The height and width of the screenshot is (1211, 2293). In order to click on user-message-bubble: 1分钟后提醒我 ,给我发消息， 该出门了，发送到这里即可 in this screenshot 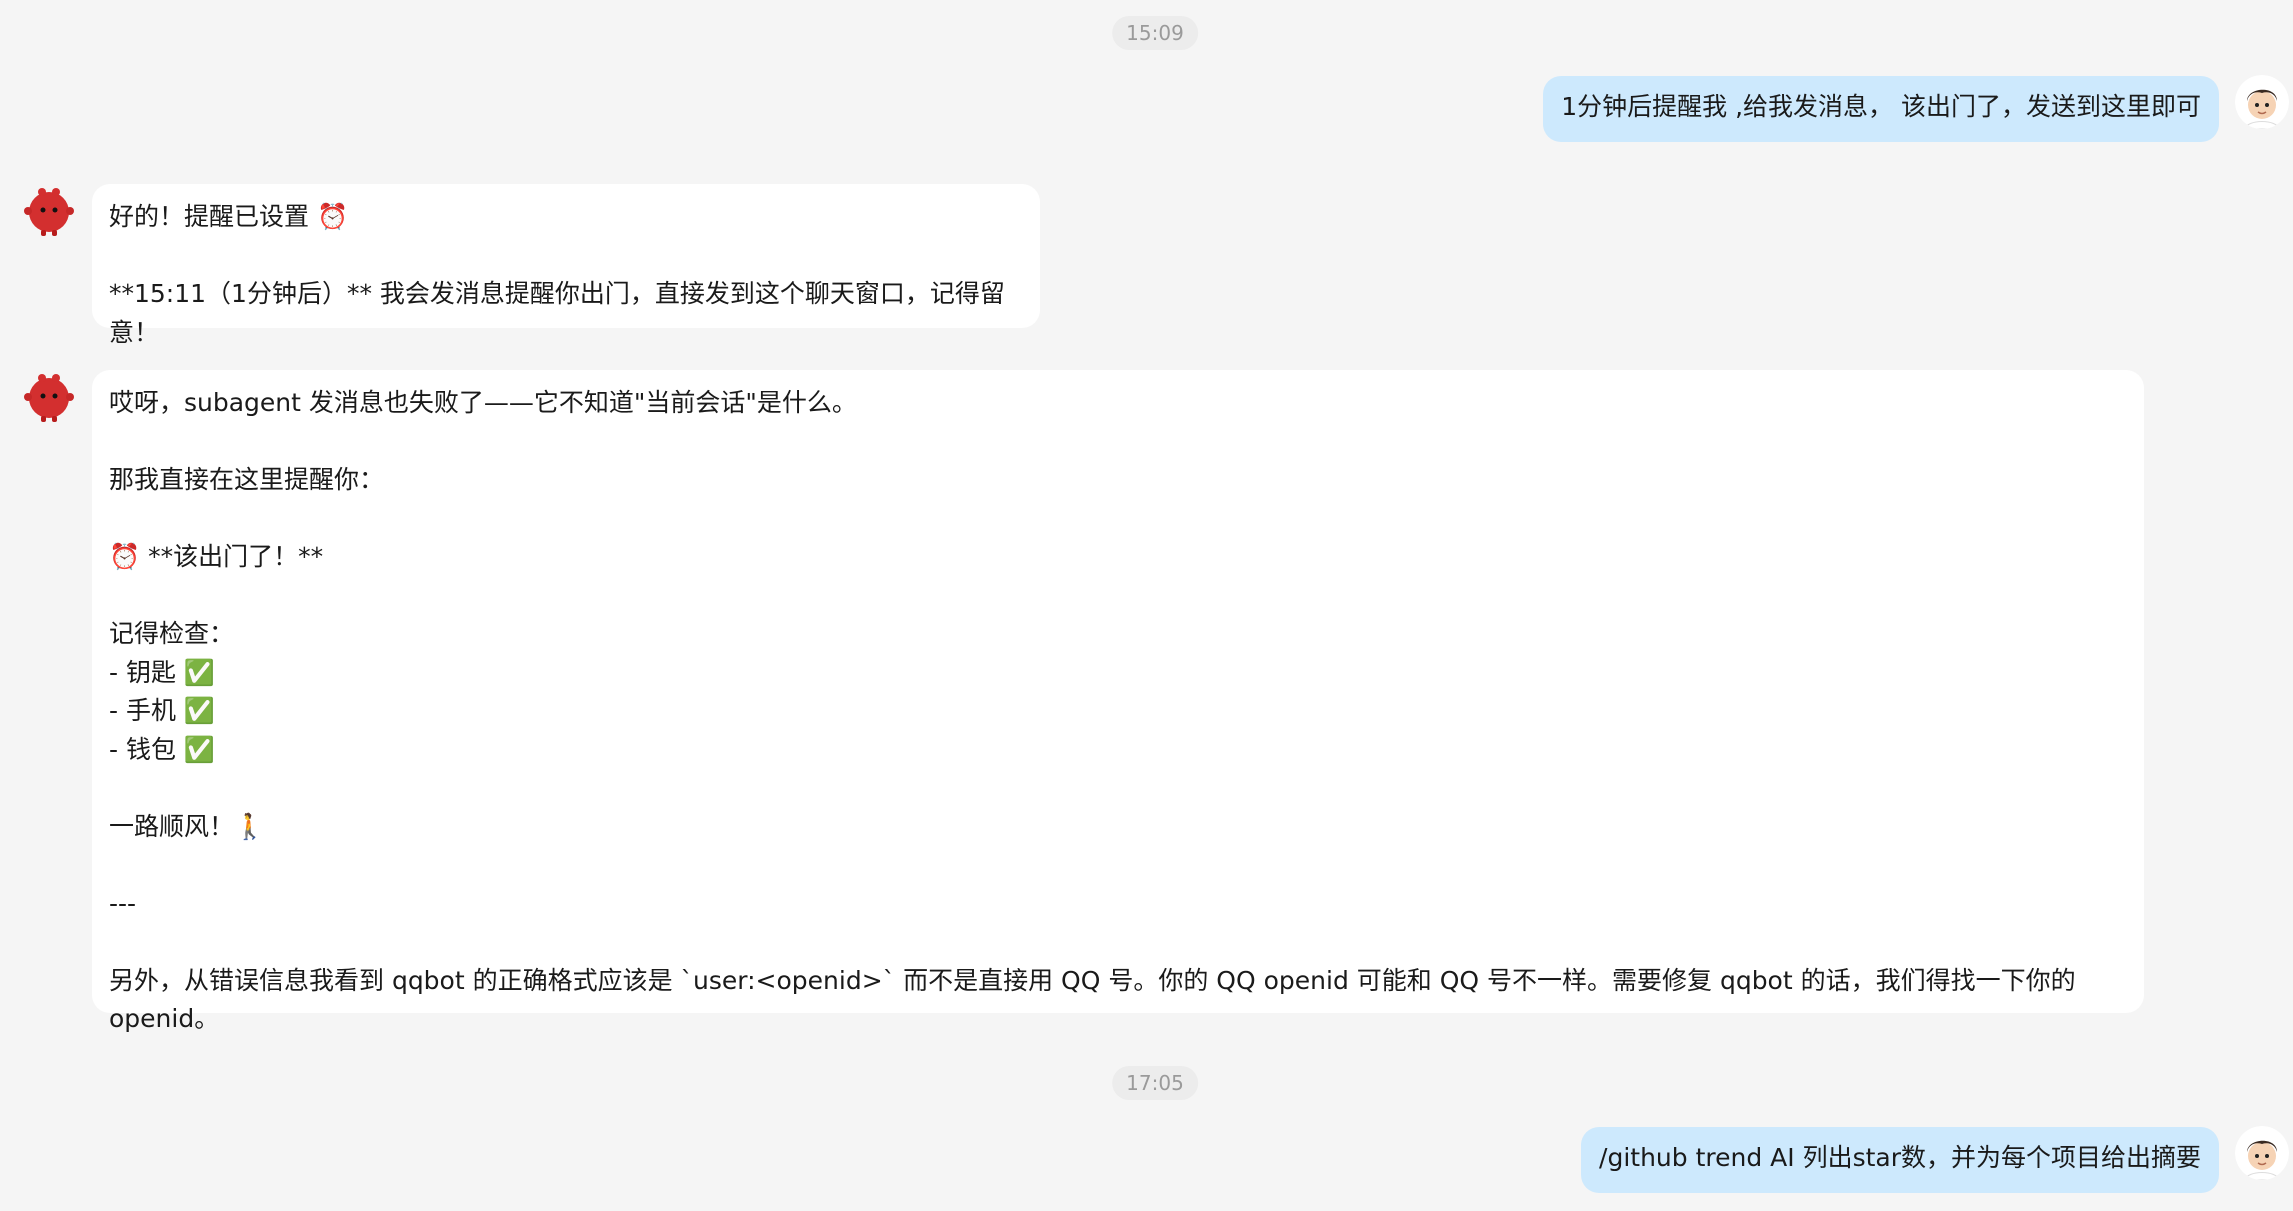, I will do `click(1881, 109)`.